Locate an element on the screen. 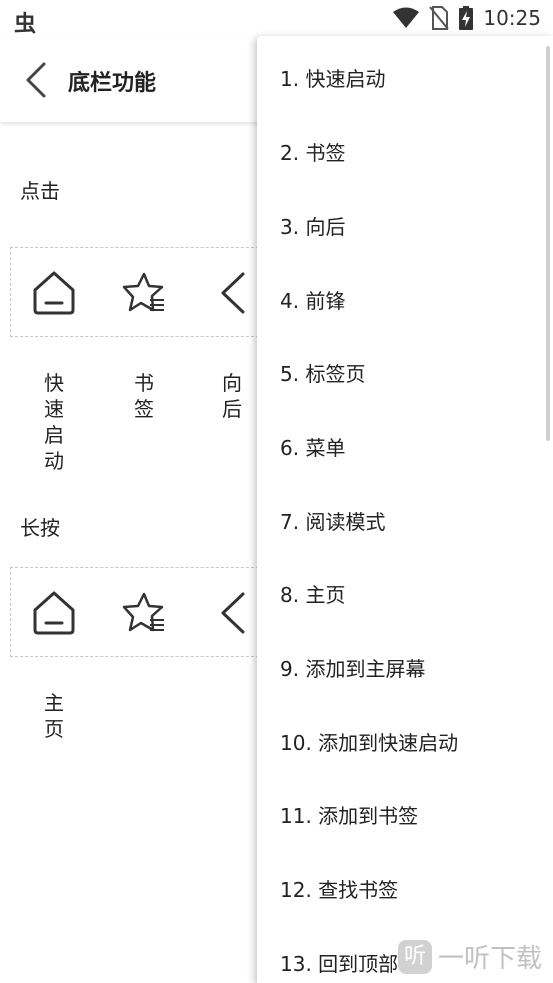 This screenshot has height=983, width=553. long-press-slot-back is located at coordinates (234, 613).